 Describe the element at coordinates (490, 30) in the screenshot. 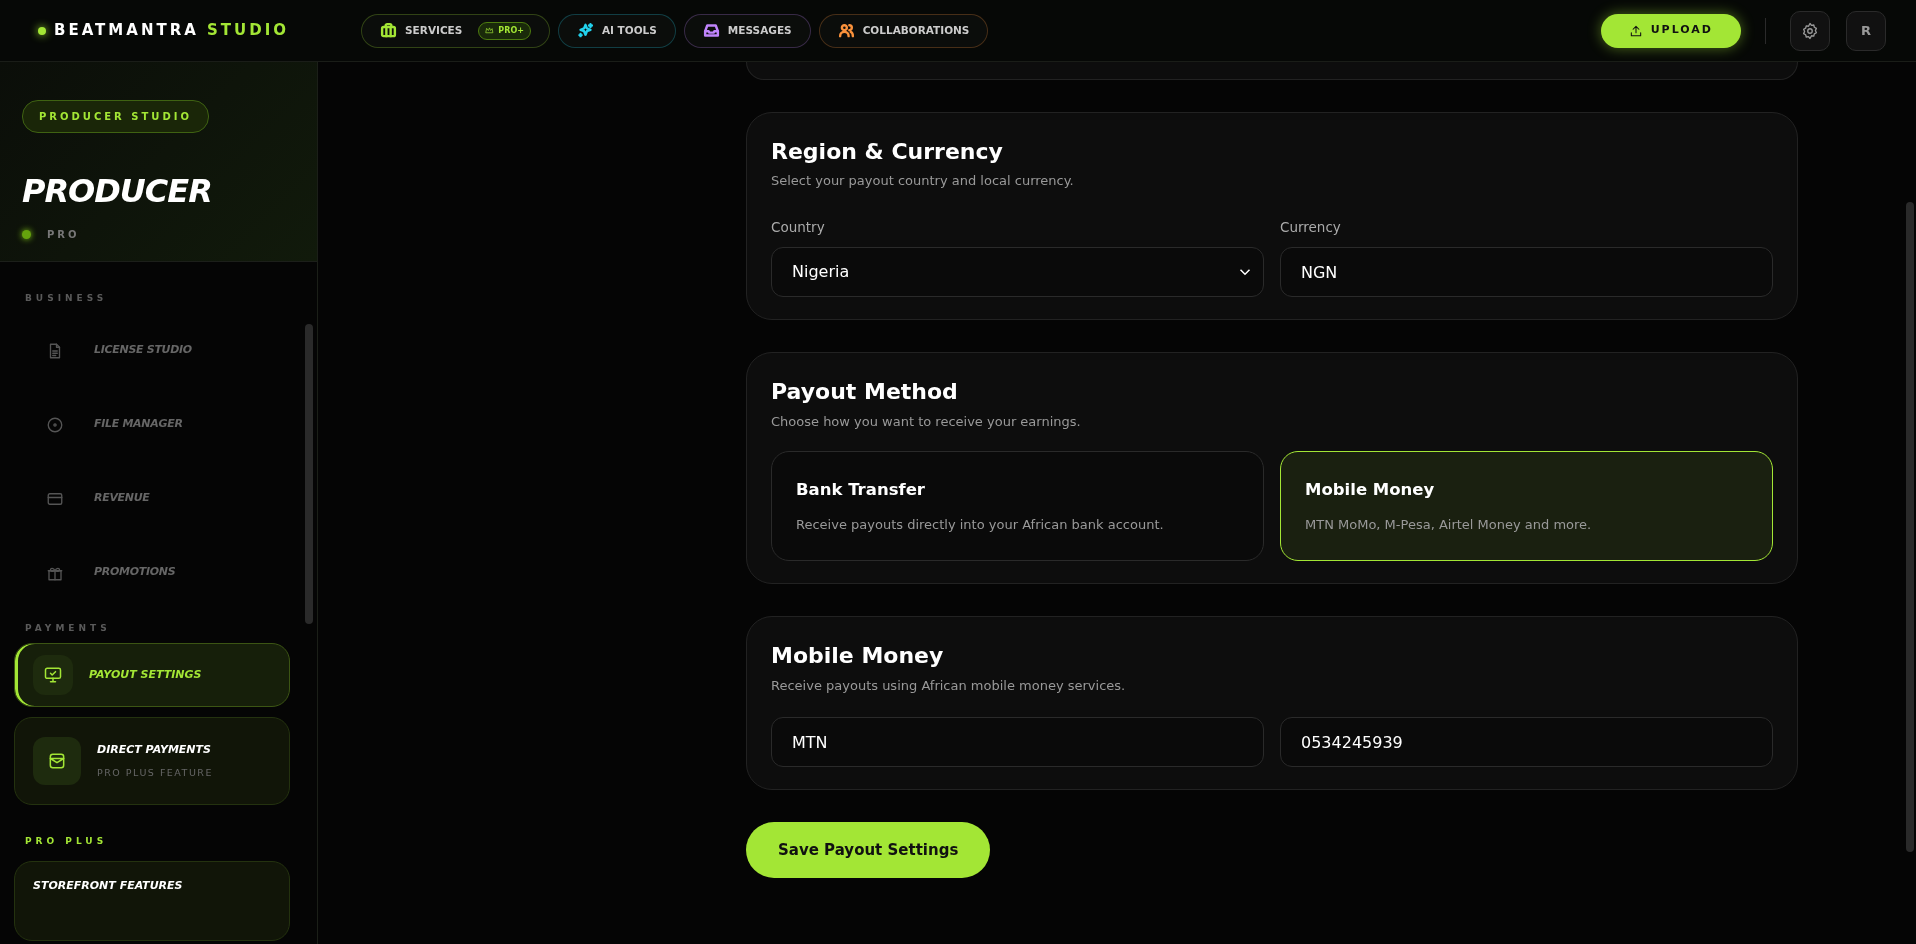

I see `crown-icon` at that location.